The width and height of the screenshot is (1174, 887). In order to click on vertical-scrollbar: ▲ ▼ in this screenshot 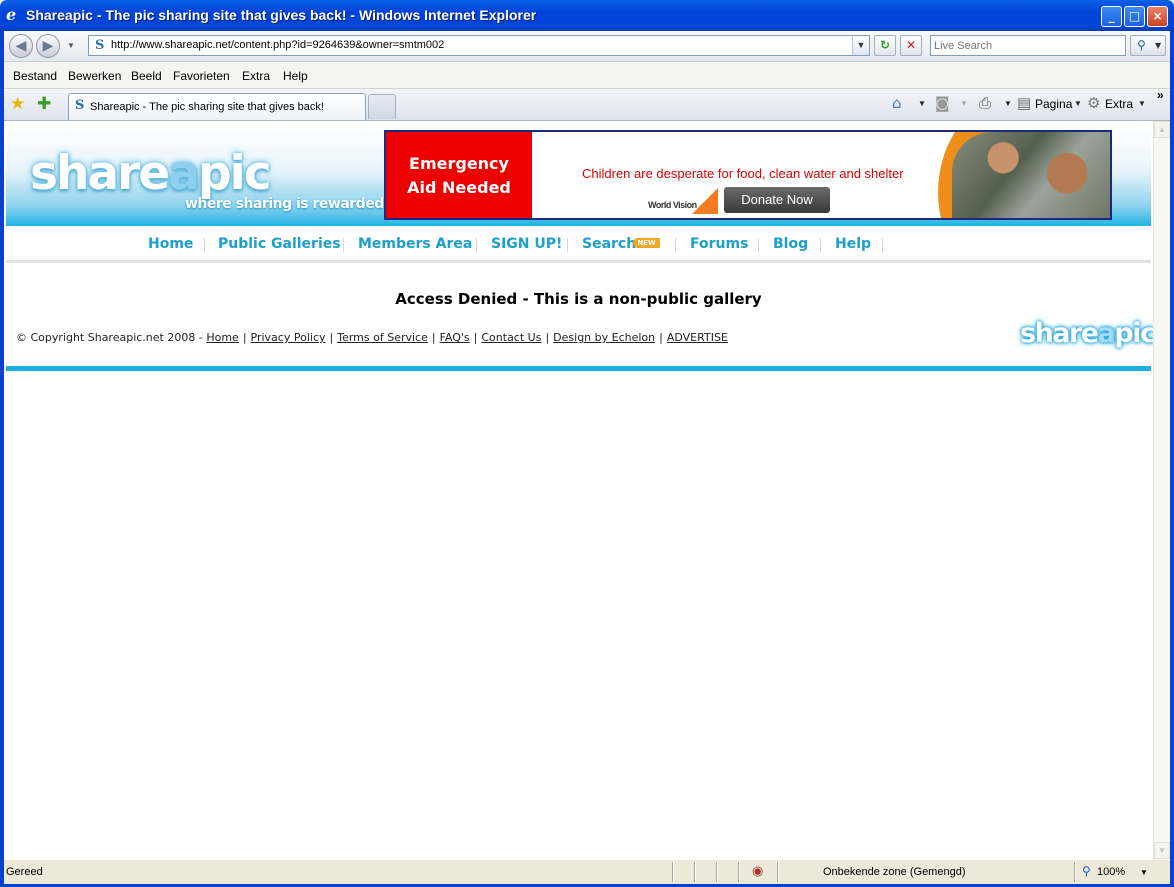, I will do `click(1161, 490)`.